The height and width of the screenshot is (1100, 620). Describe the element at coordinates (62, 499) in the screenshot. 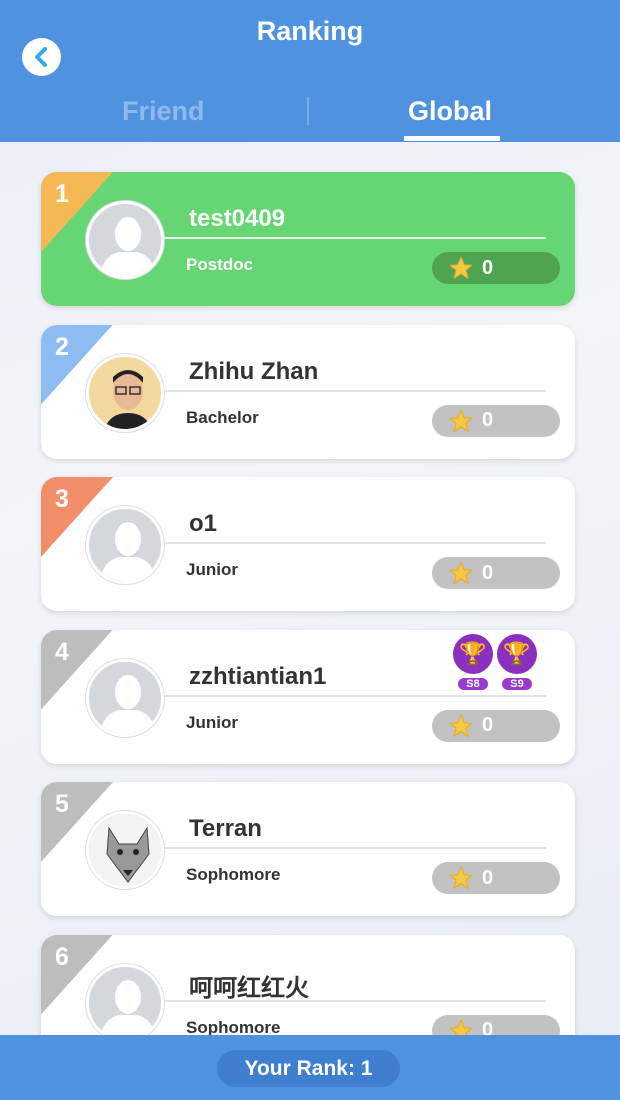

I see `rank-number: 3` at that location.